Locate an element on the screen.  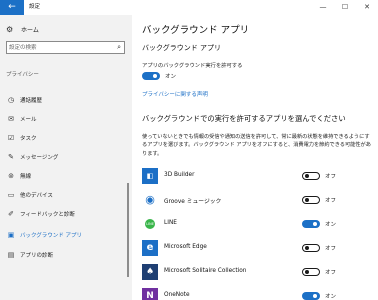
feedback-icon: ✐ is located at coordinates (11, 214).